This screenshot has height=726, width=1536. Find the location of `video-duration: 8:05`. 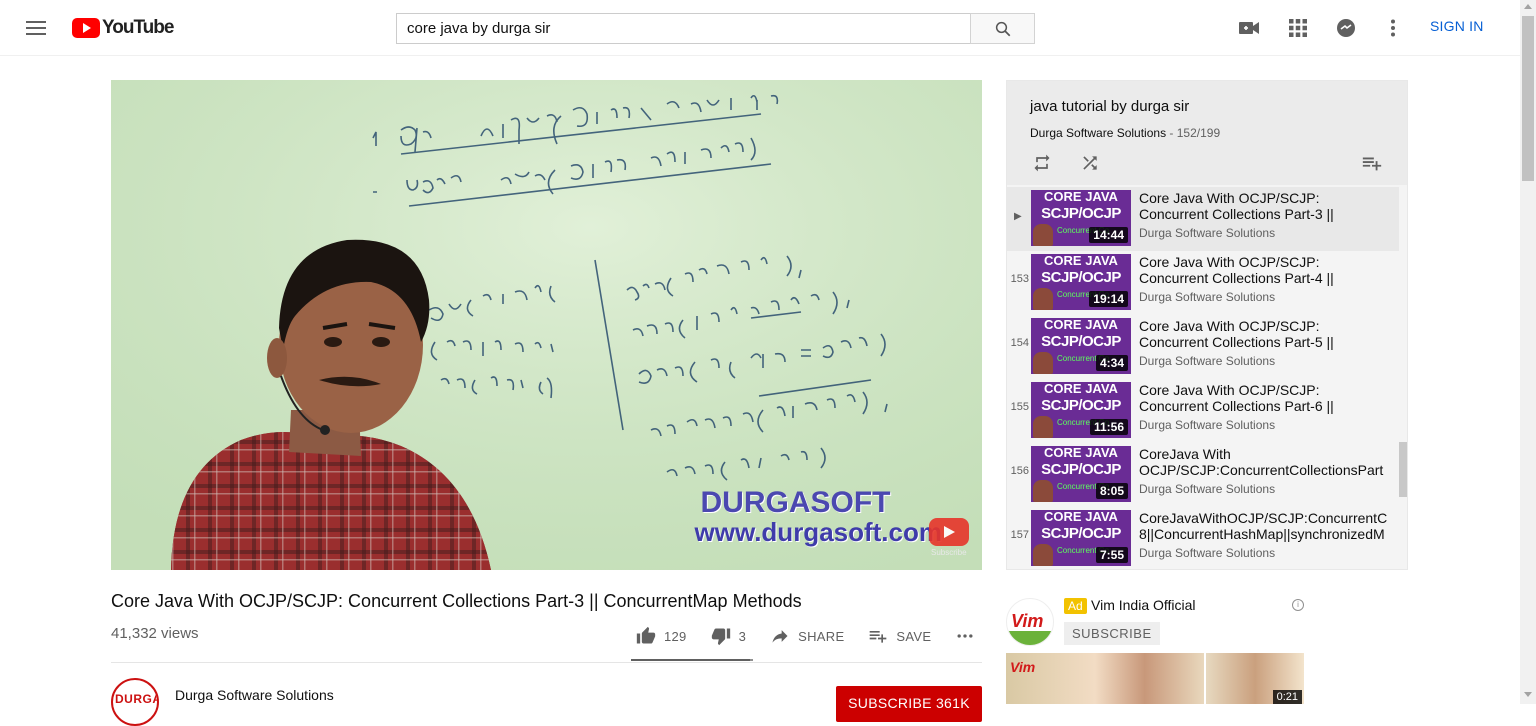

video-duration: 8:05 is located at coordinates (1111, 491).